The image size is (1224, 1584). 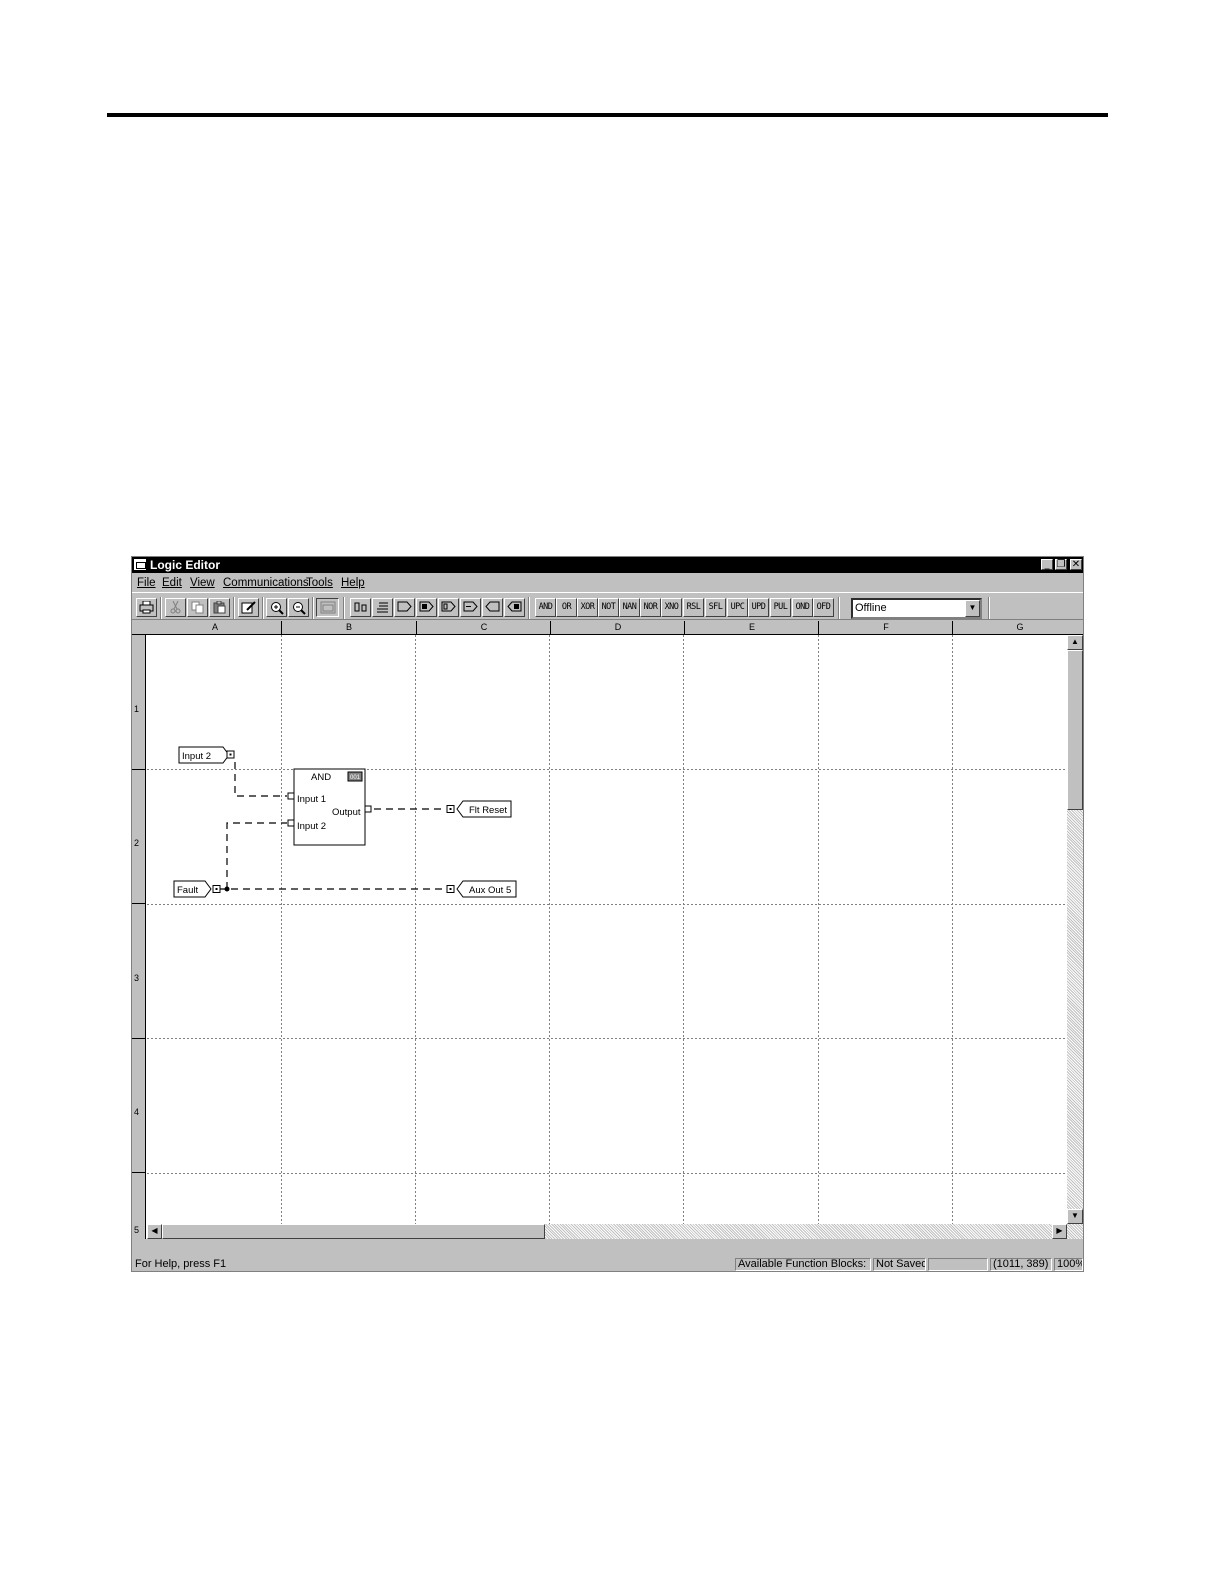 What do you see at coordinates (448, 607) in the screenshot?
I see `output-tag-icon` at bounding box center [448, 607].